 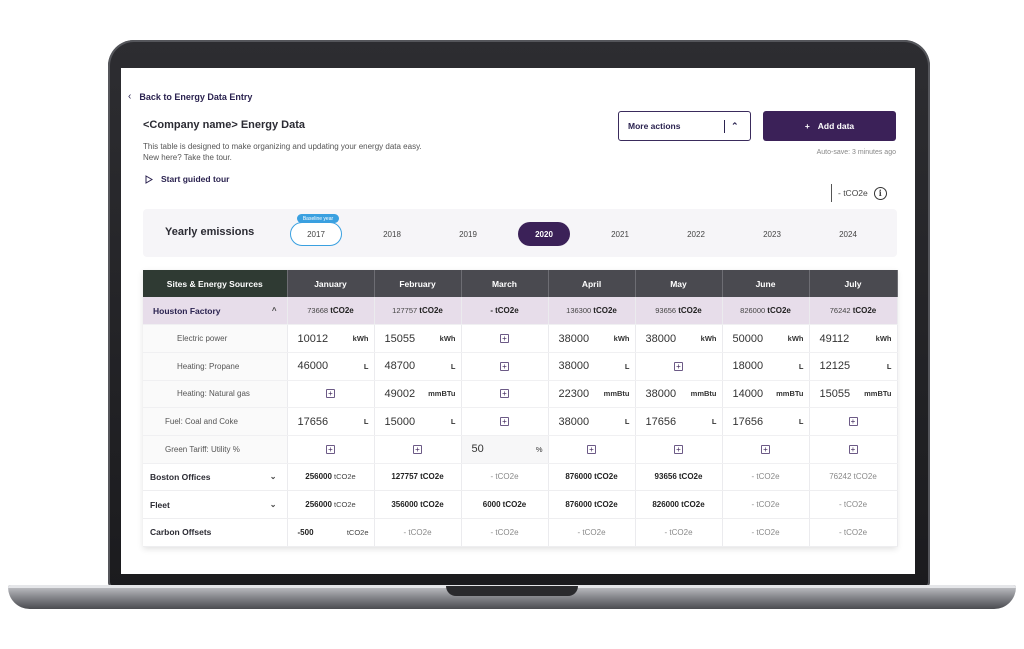 I want to click on site-name-cell: Houston Factory ^, so click(x=215, y=311).